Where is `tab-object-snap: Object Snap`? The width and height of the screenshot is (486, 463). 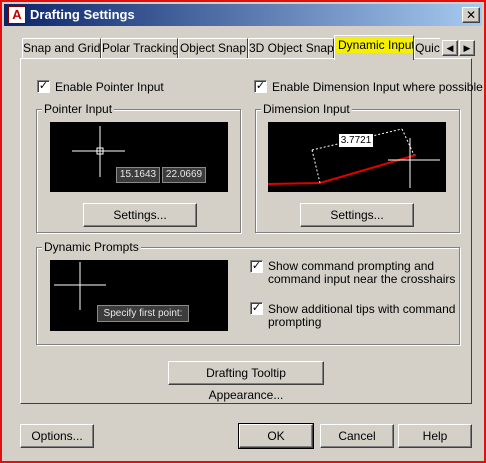 tab-object-snap: Object Snap is located at coordinates (213, 48).